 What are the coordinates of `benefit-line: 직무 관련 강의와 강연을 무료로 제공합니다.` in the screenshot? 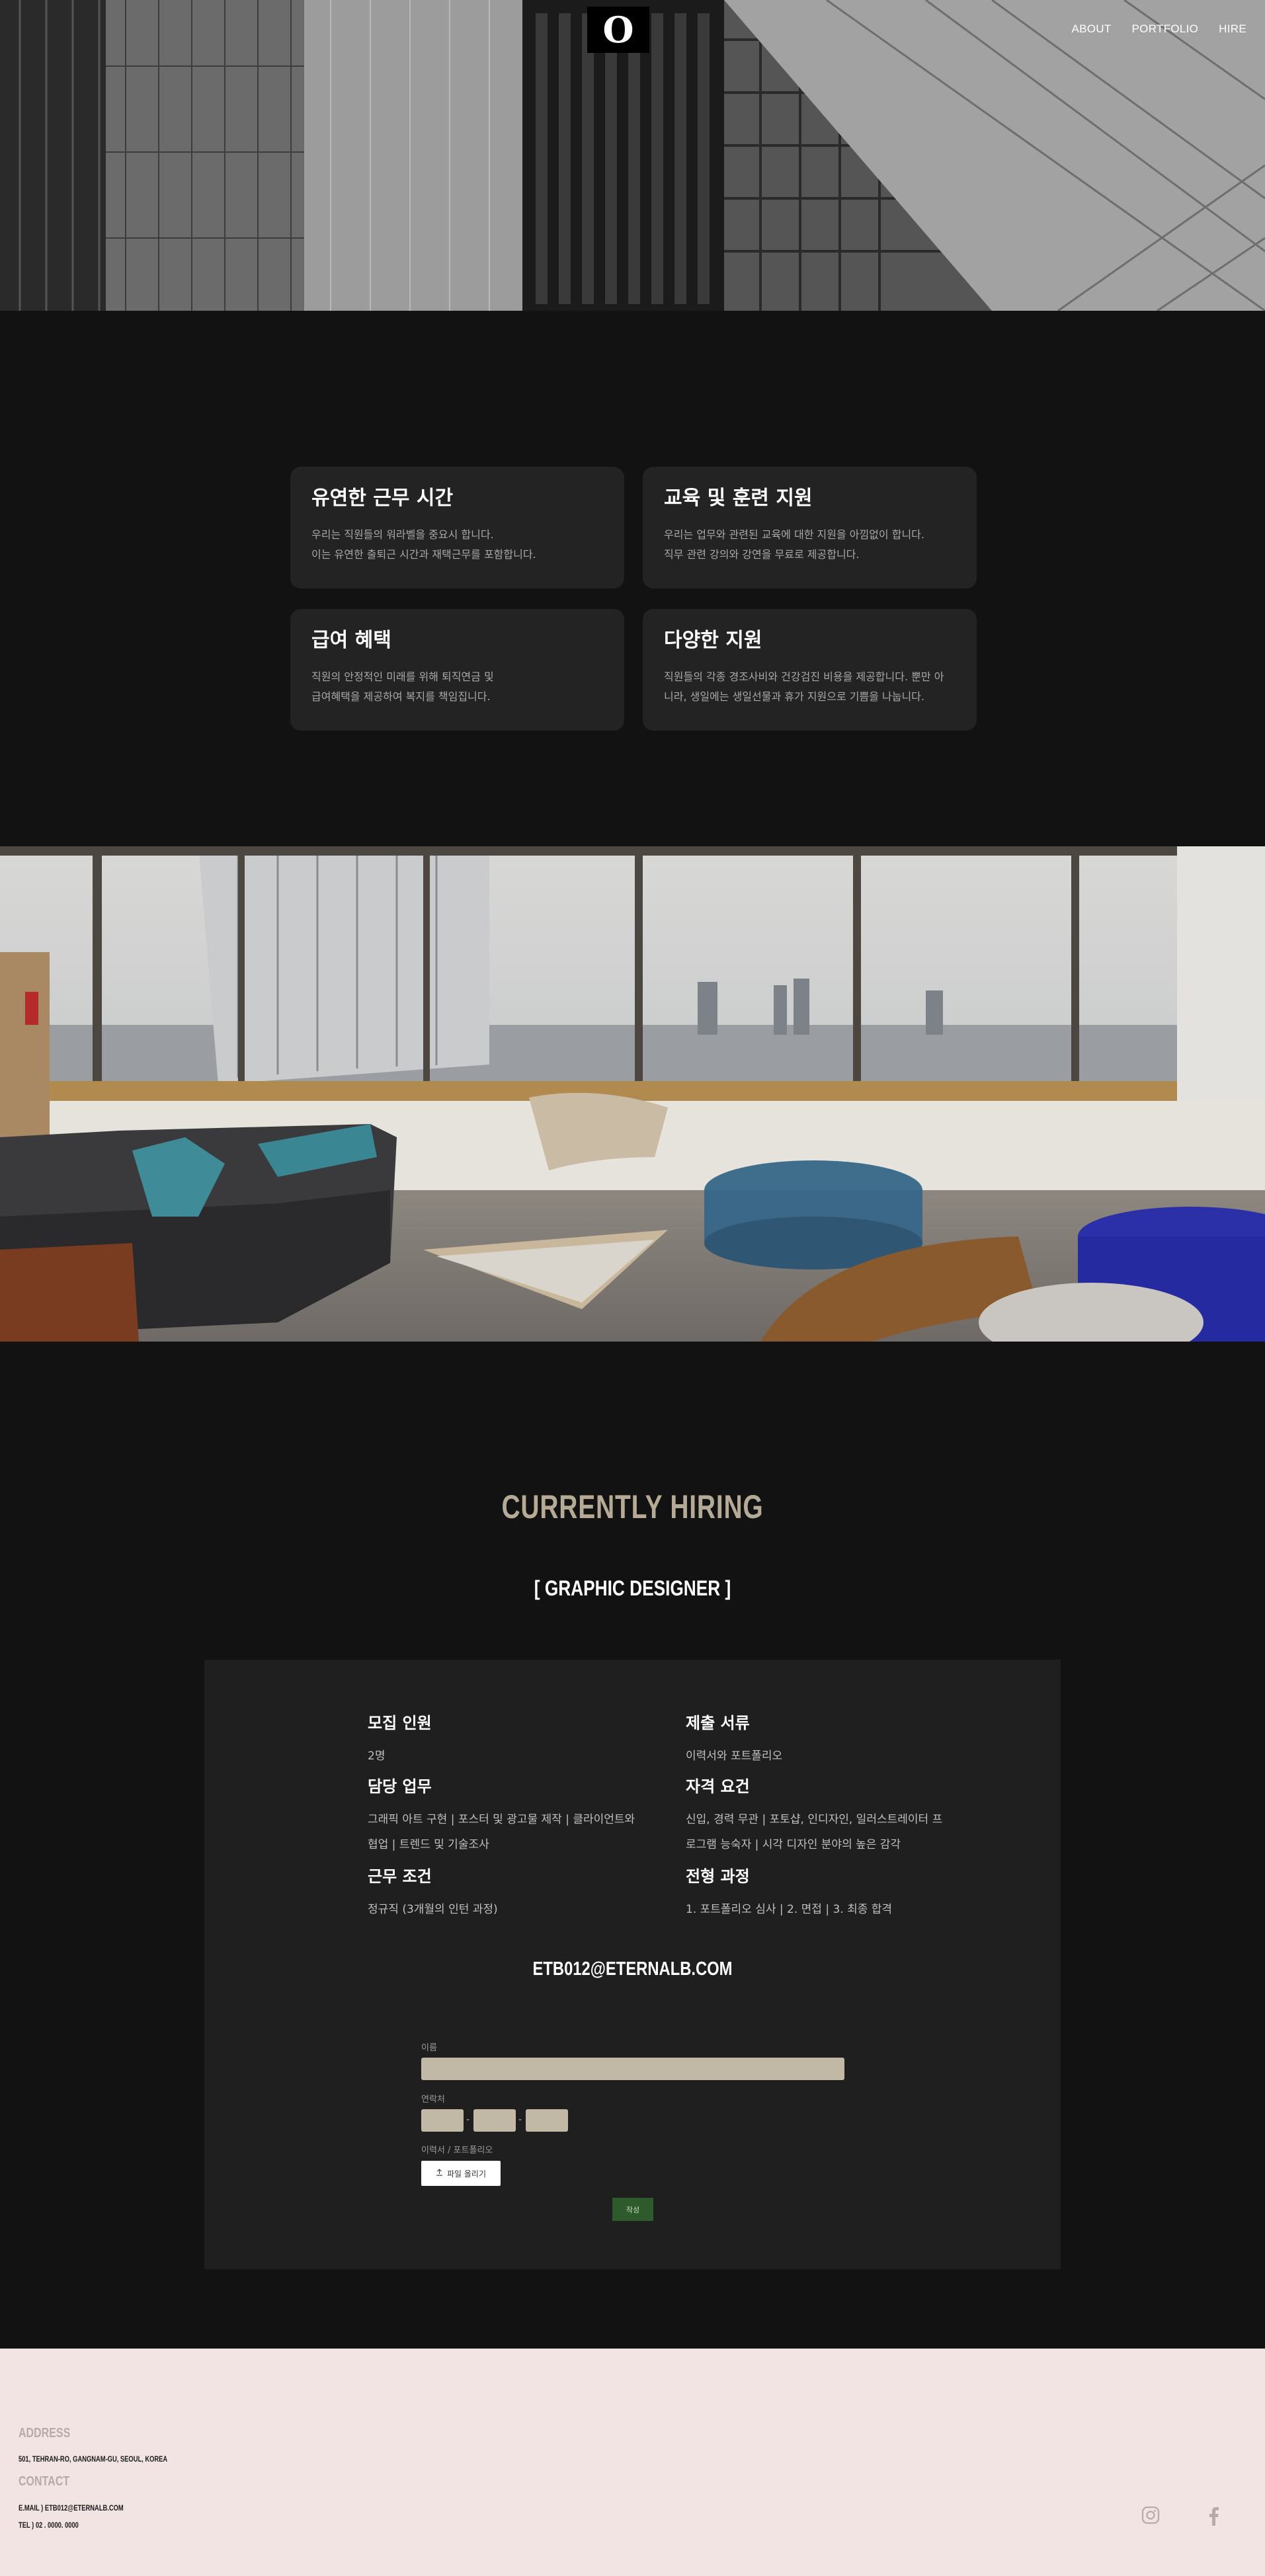 It's located at (762, 555).